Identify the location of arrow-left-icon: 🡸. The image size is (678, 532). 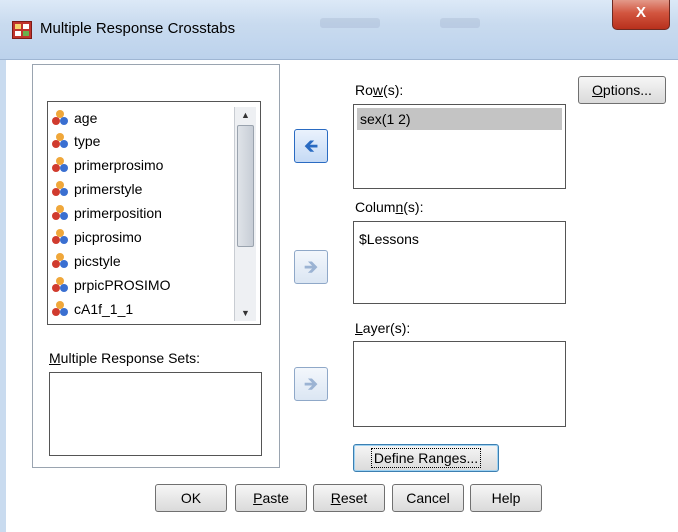
(311, 146).